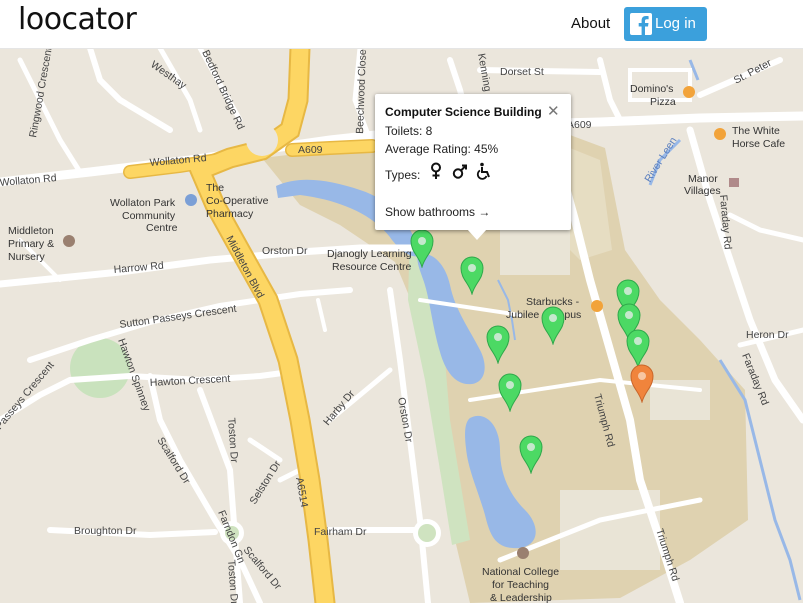 The image size is (803, 603). What do you see at coordinates (472, 275) in the screenshot?
I see `bathroom-marker-selected` at bounding box center [472, 275].